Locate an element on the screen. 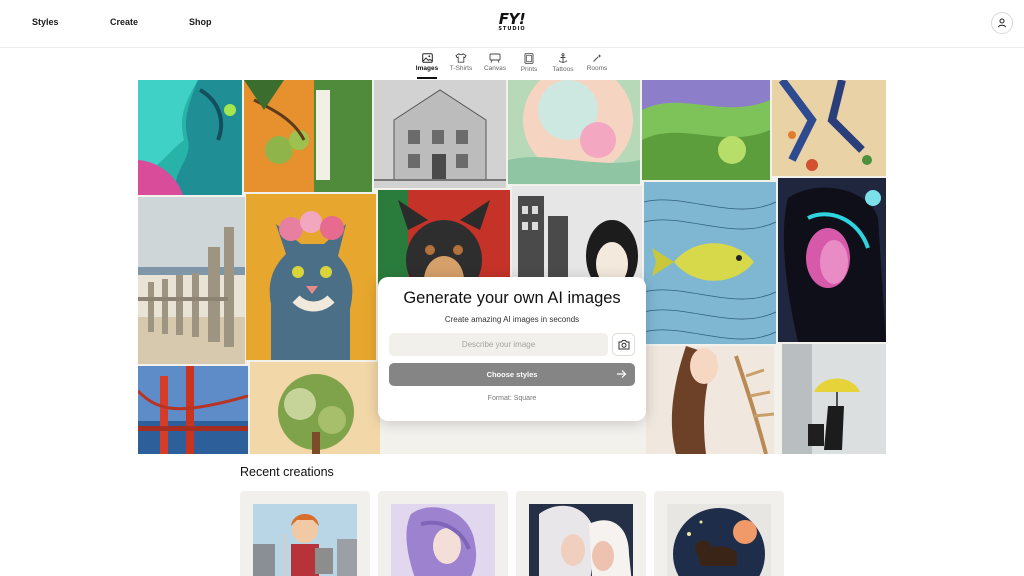  tab-rooms: Rooms is located at coordinates (597, 62).